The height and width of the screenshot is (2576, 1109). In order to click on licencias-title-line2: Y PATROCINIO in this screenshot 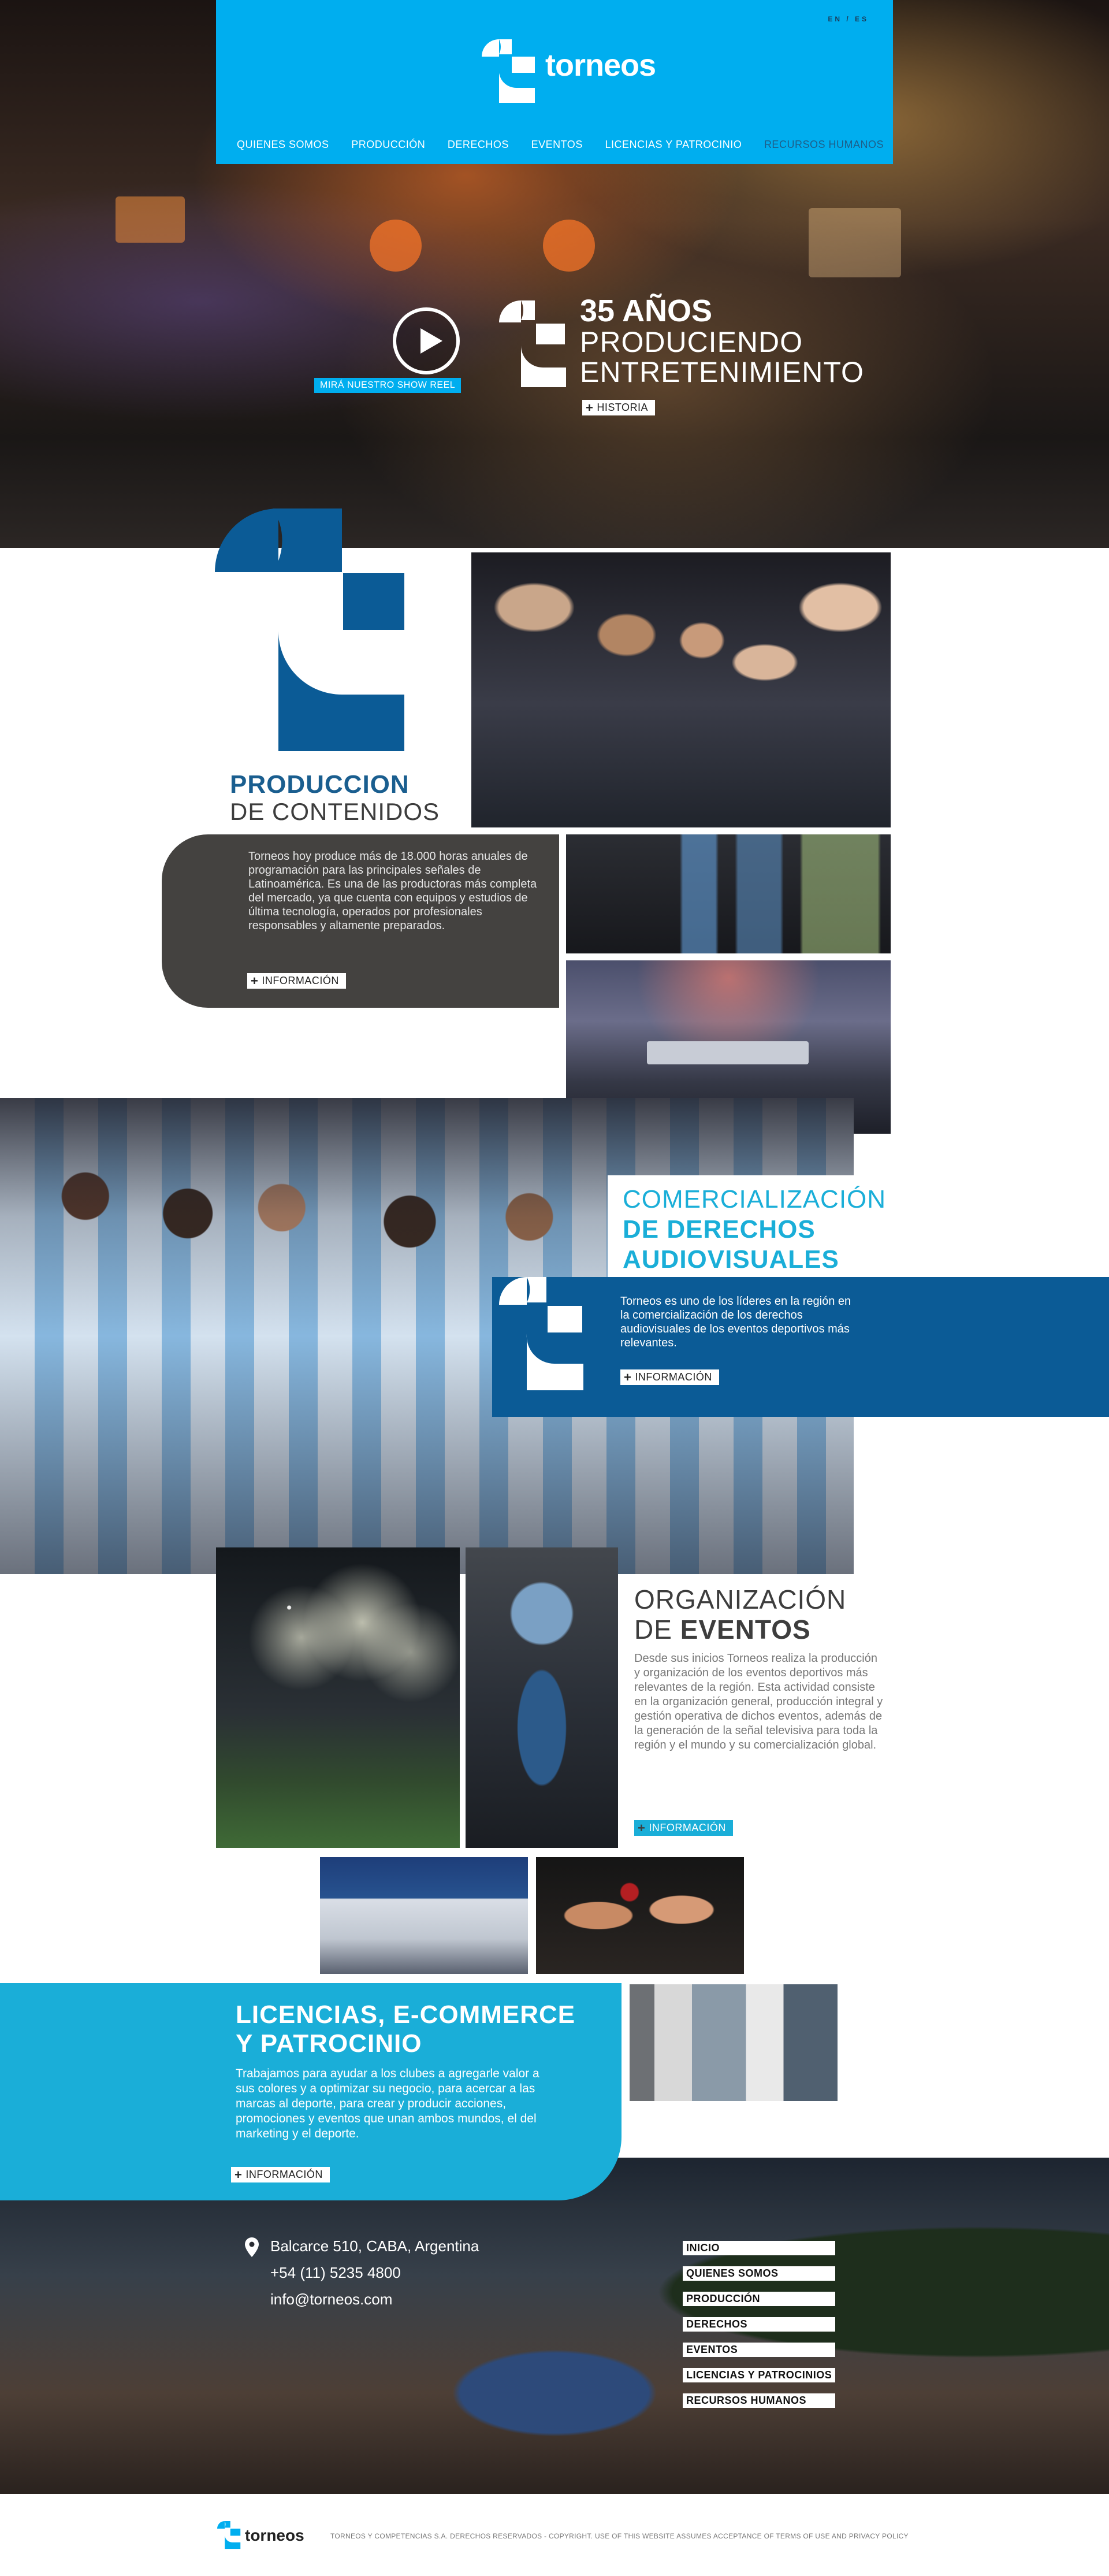, I will do `click(329, 2043)`.